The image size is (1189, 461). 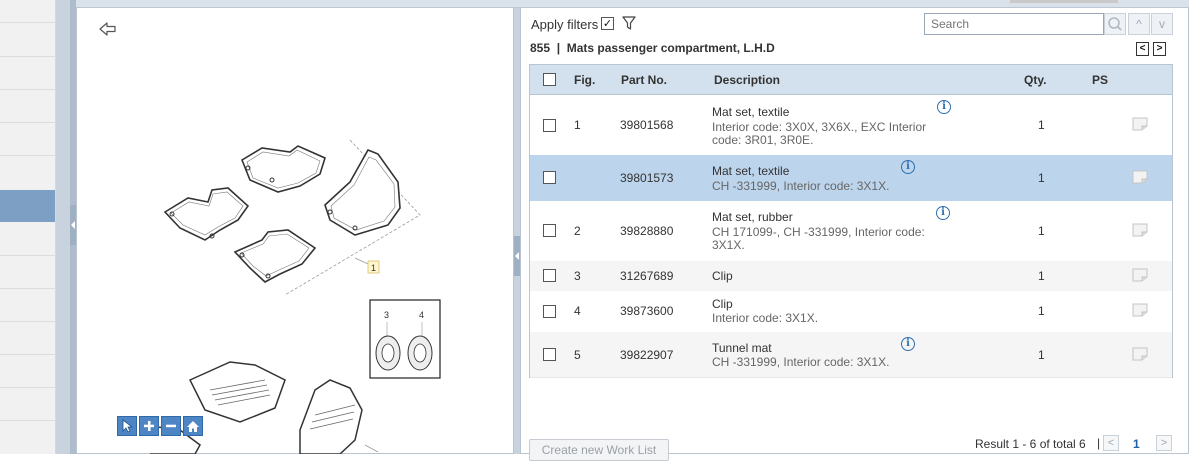 What do you see at coordinates (373, 268) in the screenshot?
I see `callout-1-label: 1` at bounding box center [373, 268].